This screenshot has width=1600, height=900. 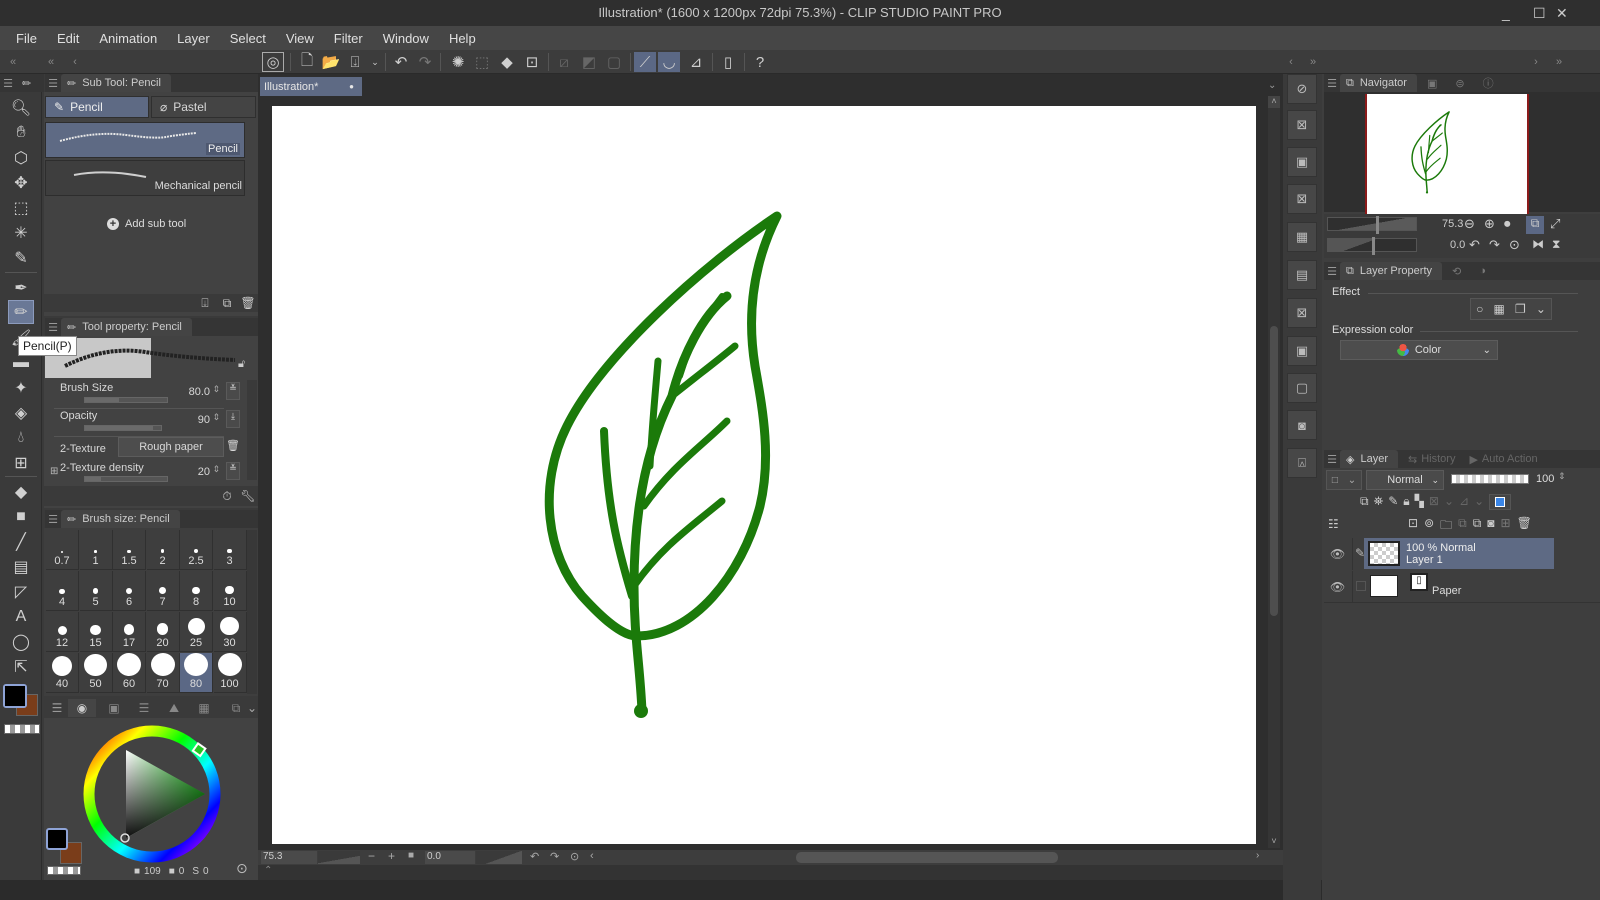 What do you see at coordinates (233, 419) in the screenshot?
I see `download-icon: ⤓` at bounding box center [233, 419].